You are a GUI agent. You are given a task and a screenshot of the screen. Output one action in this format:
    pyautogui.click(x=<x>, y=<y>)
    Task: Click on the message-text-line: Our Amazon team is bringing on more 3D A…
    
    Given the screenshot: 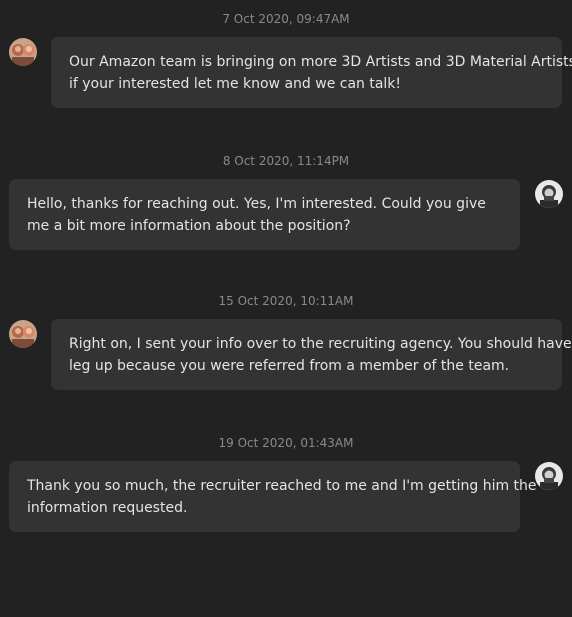 What is the action you would take?
    pyautogui.click(x=320, y=62)
    